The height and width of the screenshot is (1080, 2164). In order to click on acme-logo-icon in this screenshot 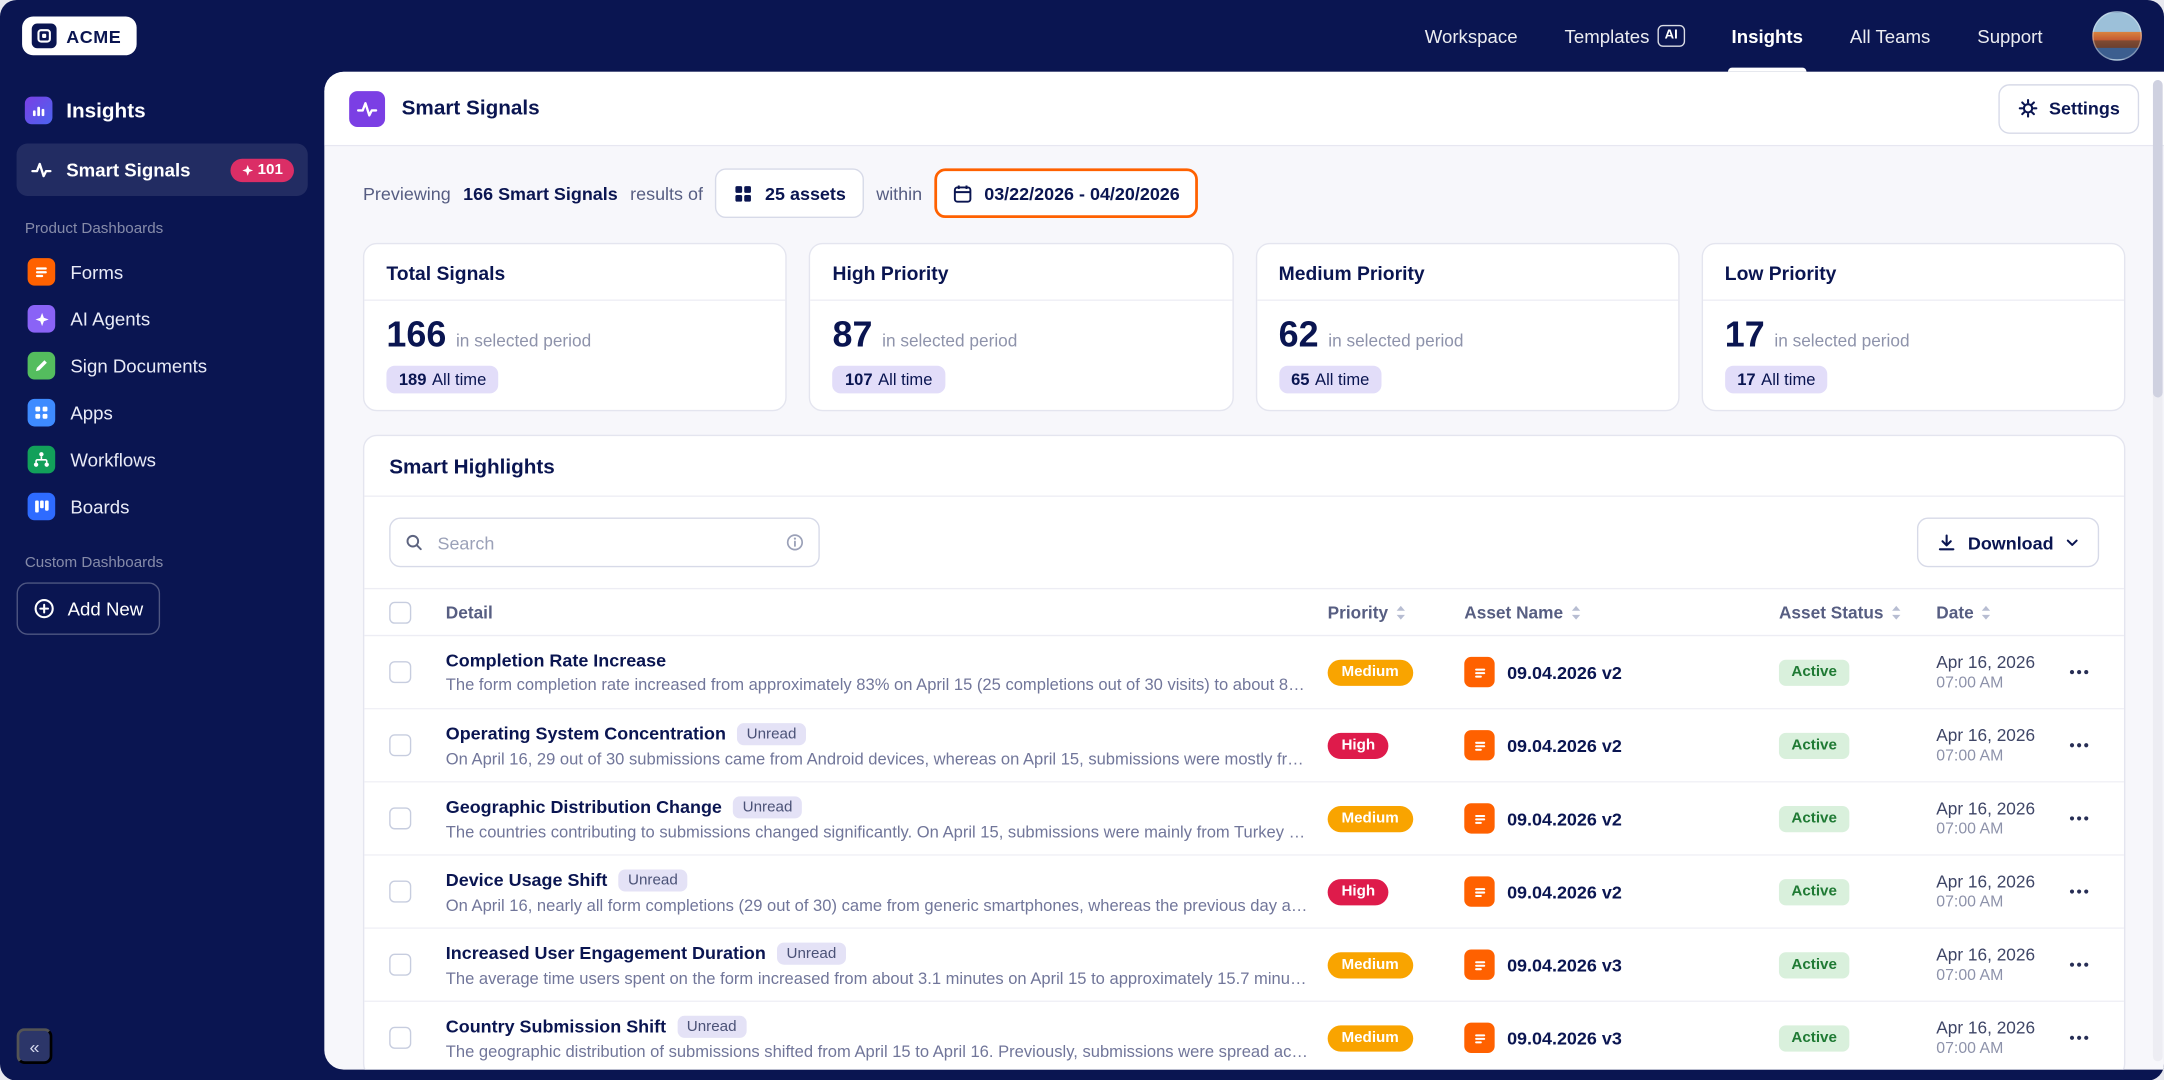, I will do `click(44, 36)`.